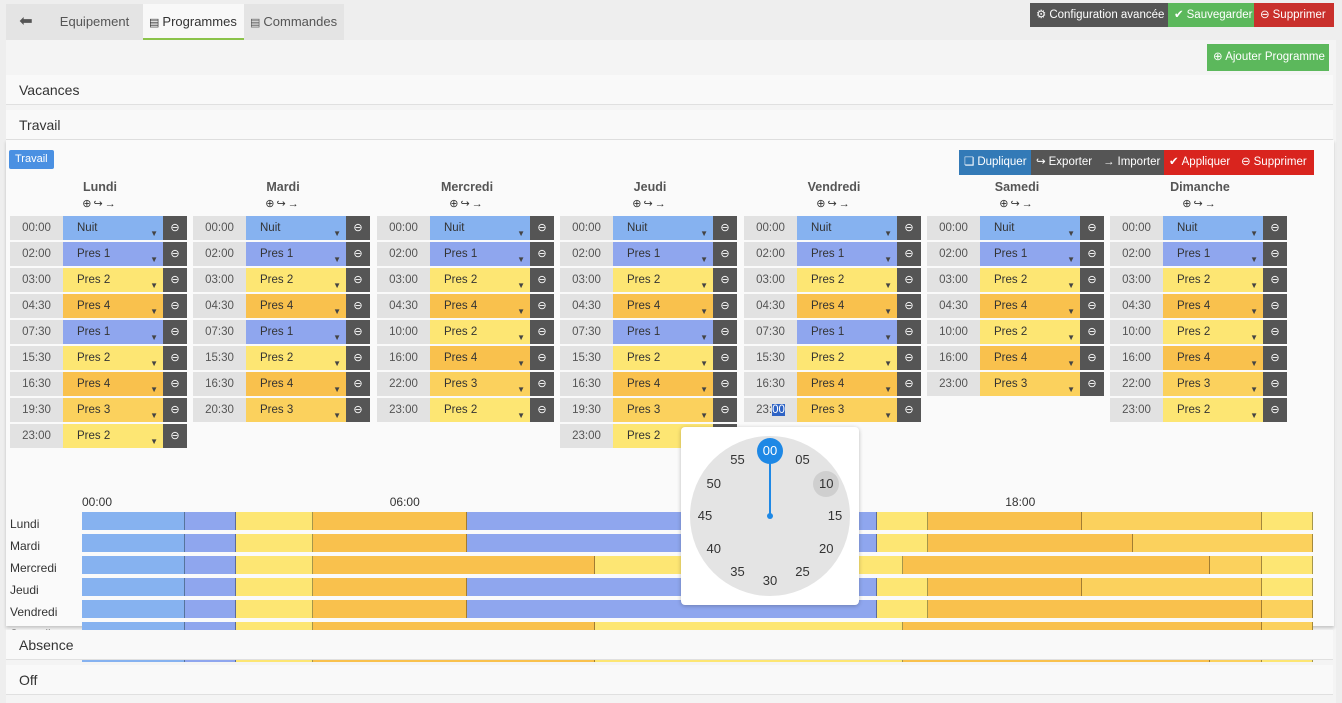 The image size is (1342, 703). Describe the element at coordinates (995, 162) in the screenshot. I see `duplicate-button: ❏ Dupliquer` at that location.